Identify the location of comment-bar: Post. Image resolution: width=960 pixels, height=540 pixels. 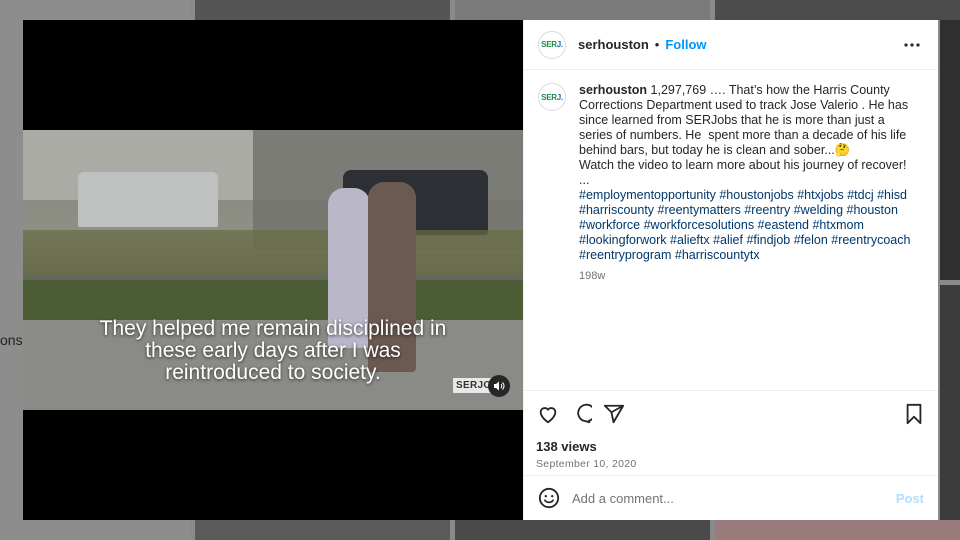
(731, 497).